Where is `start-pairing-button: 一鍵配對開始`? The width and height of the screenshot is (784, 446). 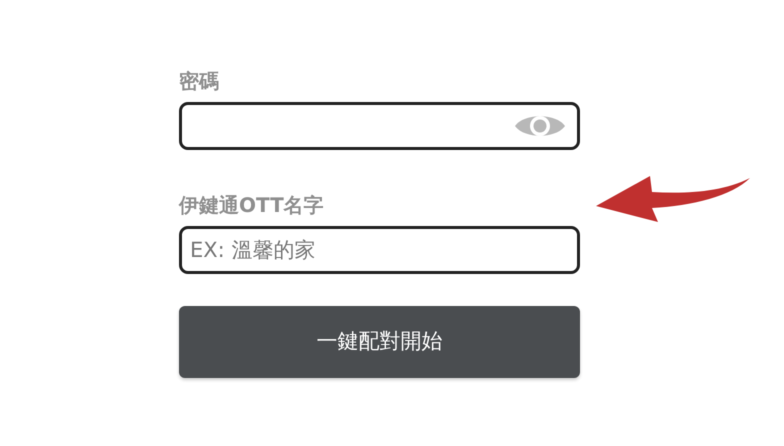
start-pairing-button: 一鍵配對開始 is located at coordinates (379, 342).